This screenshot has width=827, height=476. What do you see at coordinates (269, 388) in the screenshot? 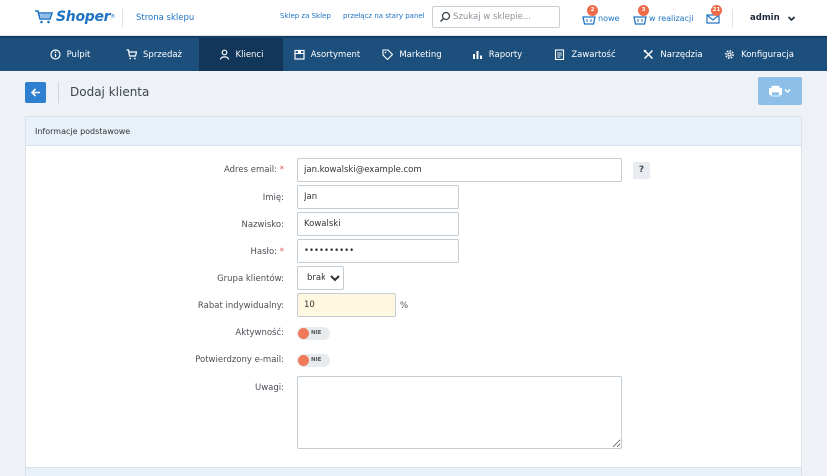
I see `notes-label: Uwagi:` at bounding box center [269, 388].